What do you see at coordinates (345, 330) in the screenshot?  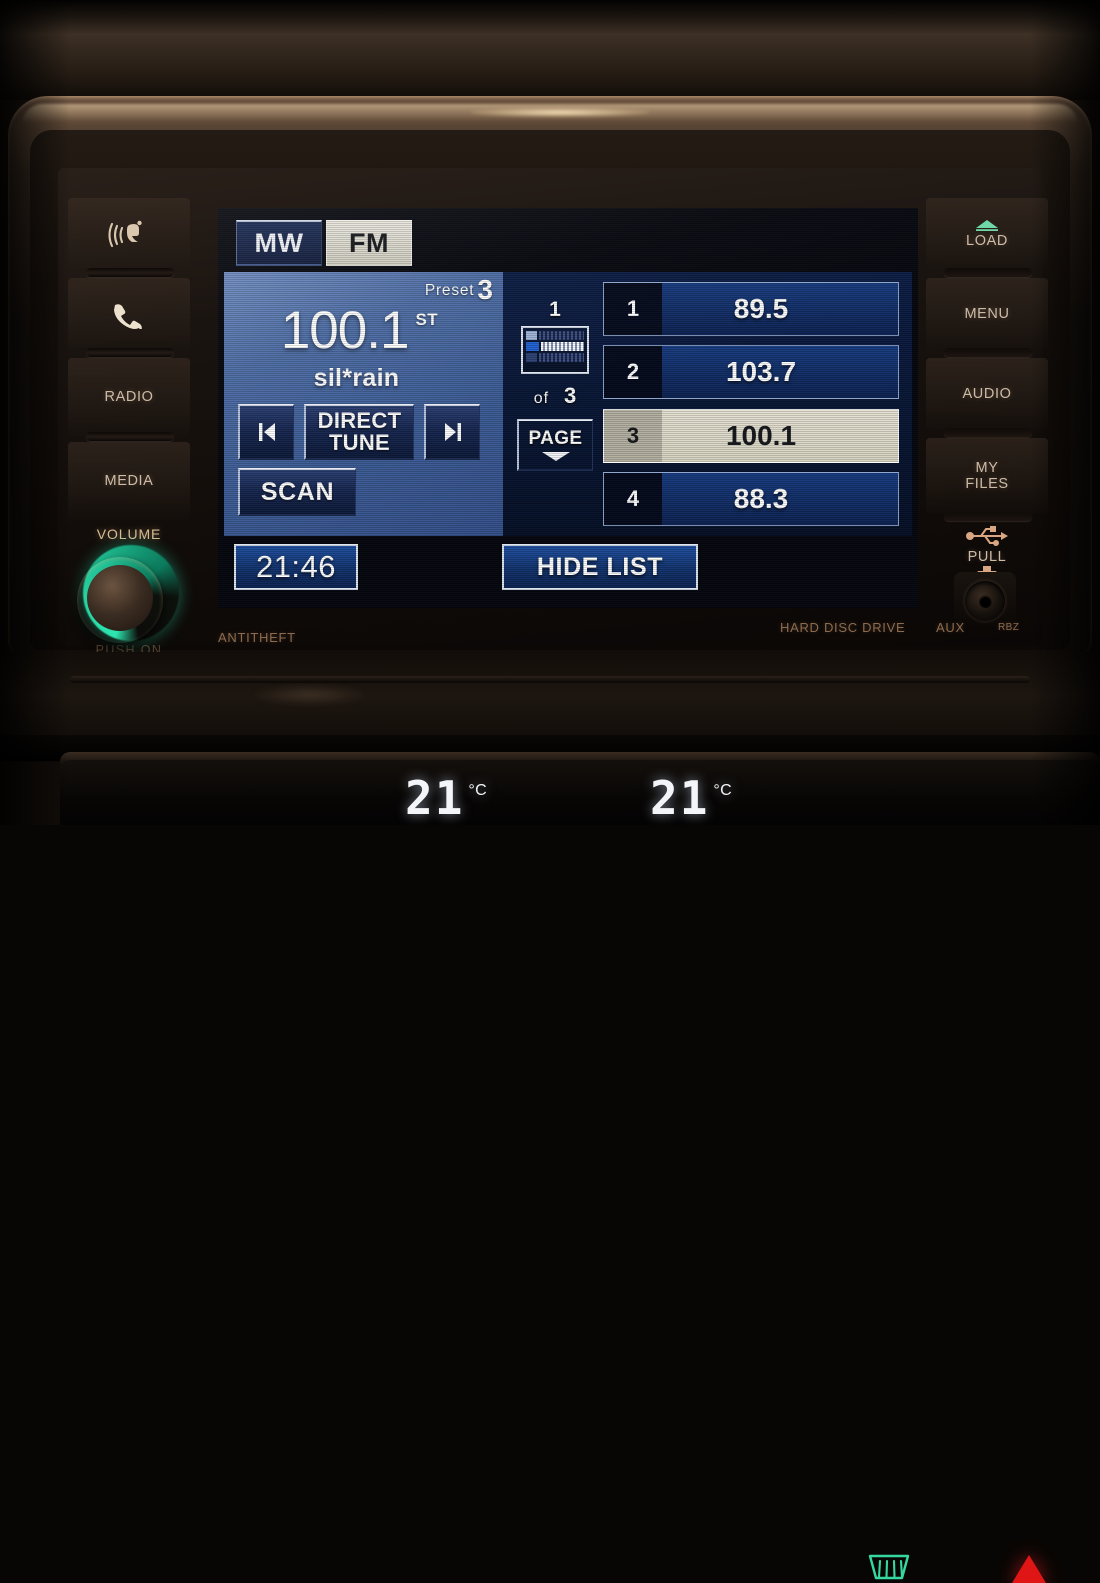 I see `frequency-value: 100.1` at bounding box center [345, 330].